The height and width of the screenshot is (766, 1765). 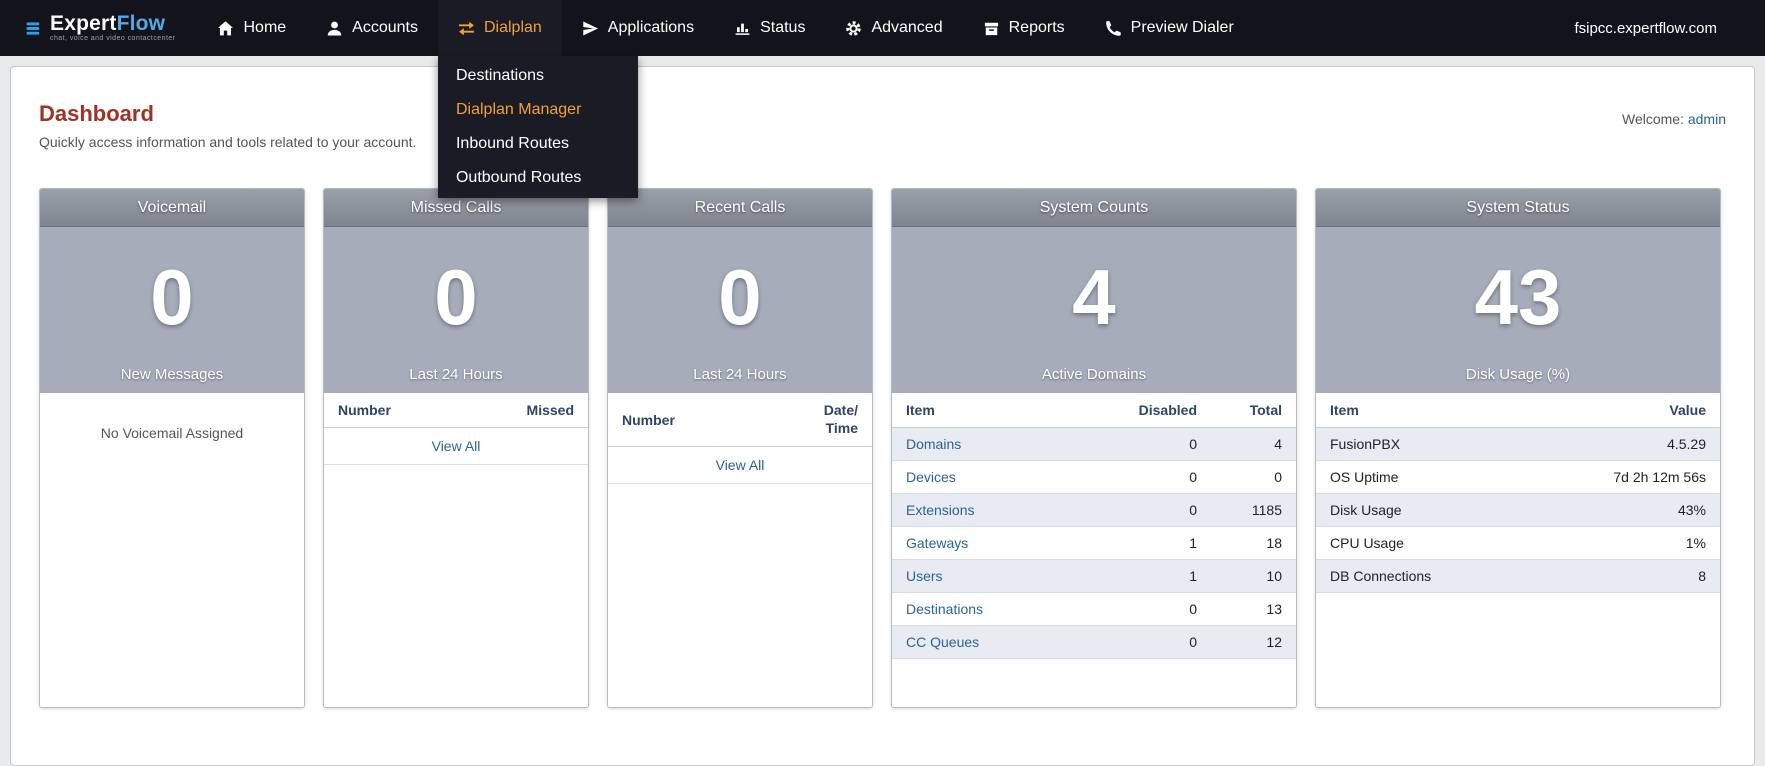 What do you see at coordinates (1518, 208) in the screenshot?
I see `card-title: System Status` at bounding box center [1518, 208].